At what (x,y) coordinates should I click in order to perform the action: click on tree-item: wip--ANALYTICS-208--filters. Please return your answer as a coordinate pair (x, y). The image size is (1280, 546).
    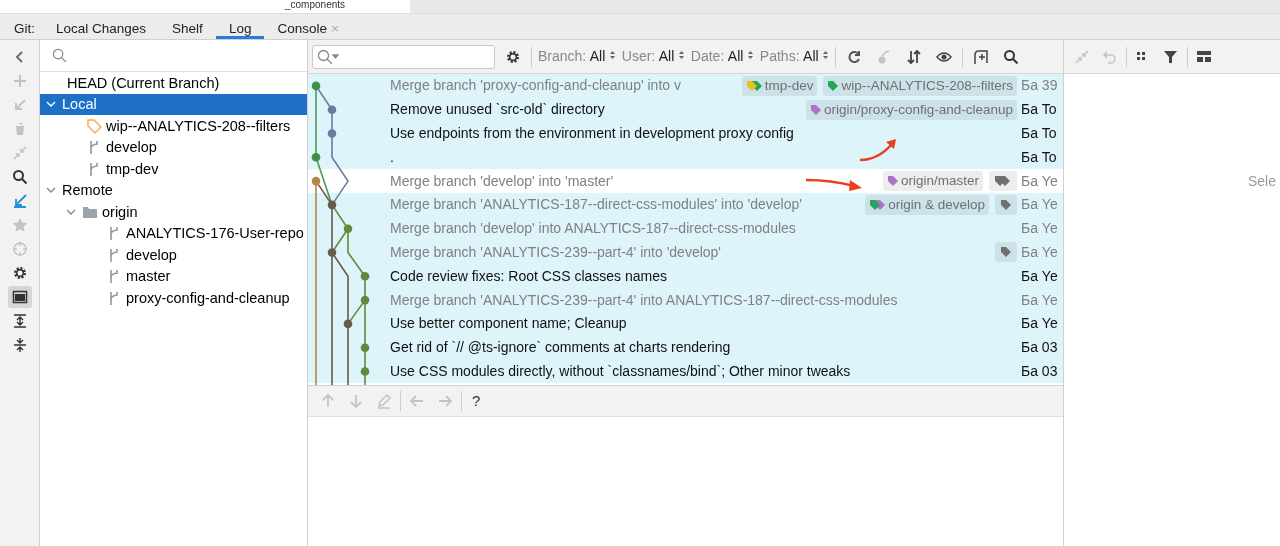
    Looking at the image, I should click on (198, 125).